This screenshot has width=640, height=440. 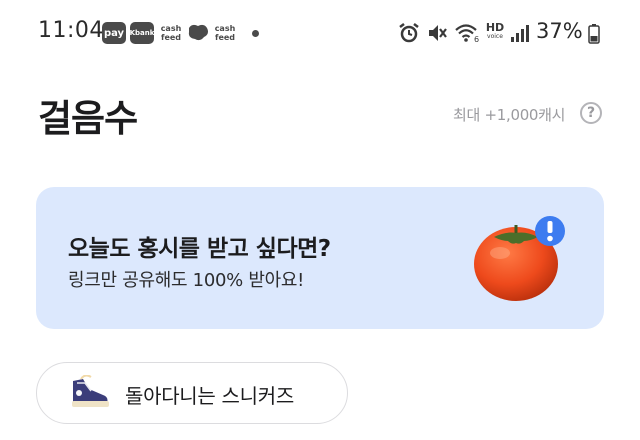 What do you see at coordinates (559, 31) in the screenshot?
I see `battery-percent: 37%` at bounding box center [559, 31].